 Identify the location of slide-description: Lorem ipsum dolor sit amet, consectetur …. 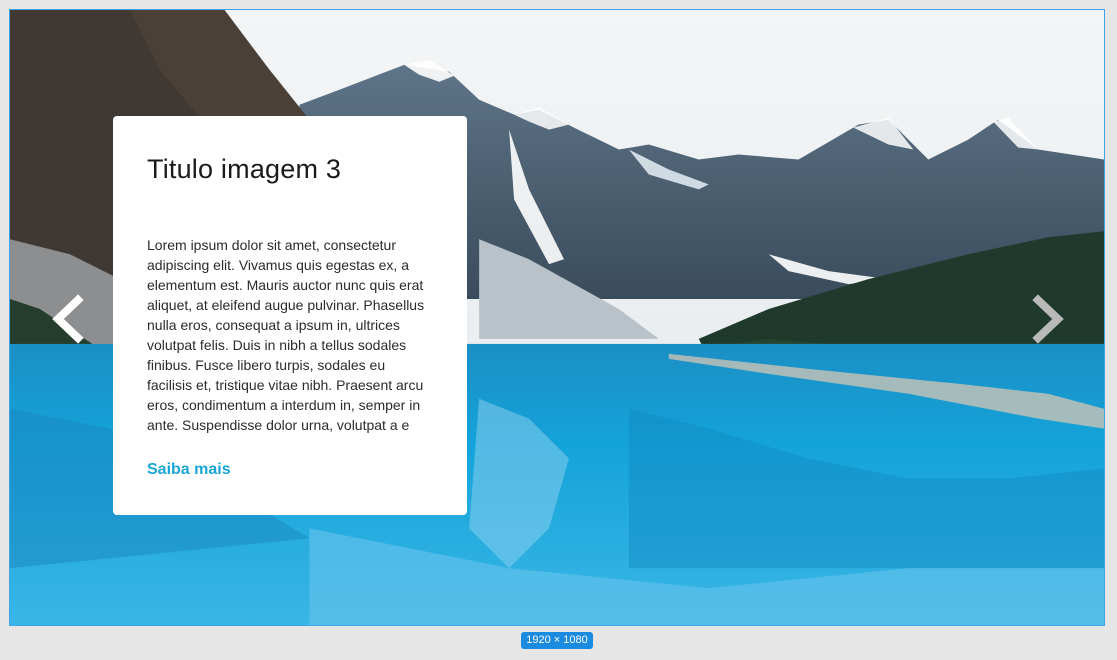
(286, 335).